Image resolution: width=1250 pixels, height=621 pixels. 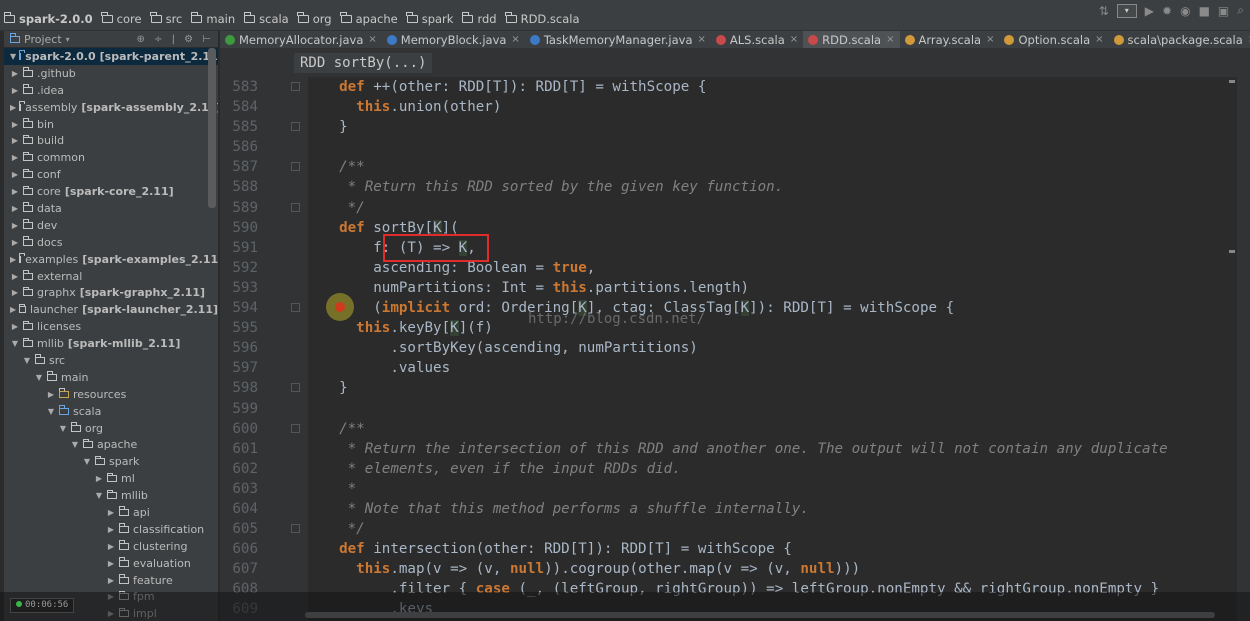 I want to click on nav-crumb: core, so click(x=122, y=19).